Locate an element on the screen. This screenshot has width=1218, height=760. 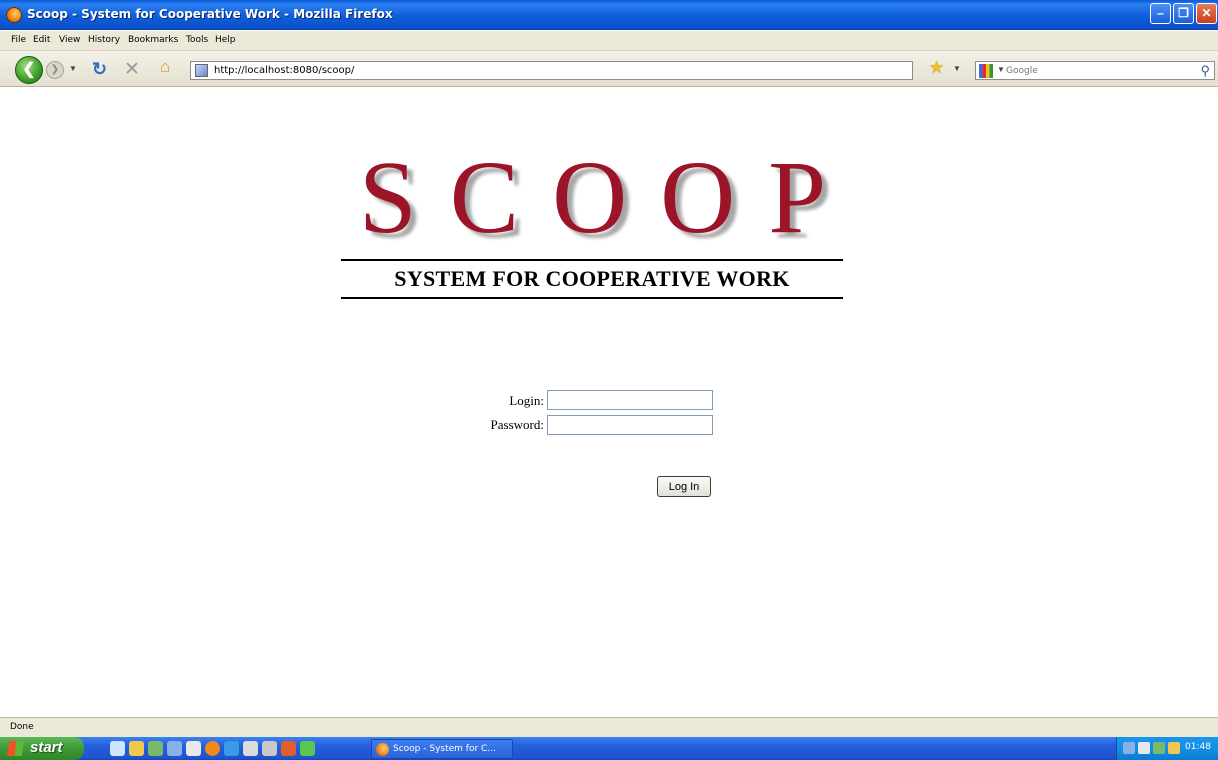
windows-taskbar: start Scoop - System for C... 01:48 is located at coordinates (609, 748).